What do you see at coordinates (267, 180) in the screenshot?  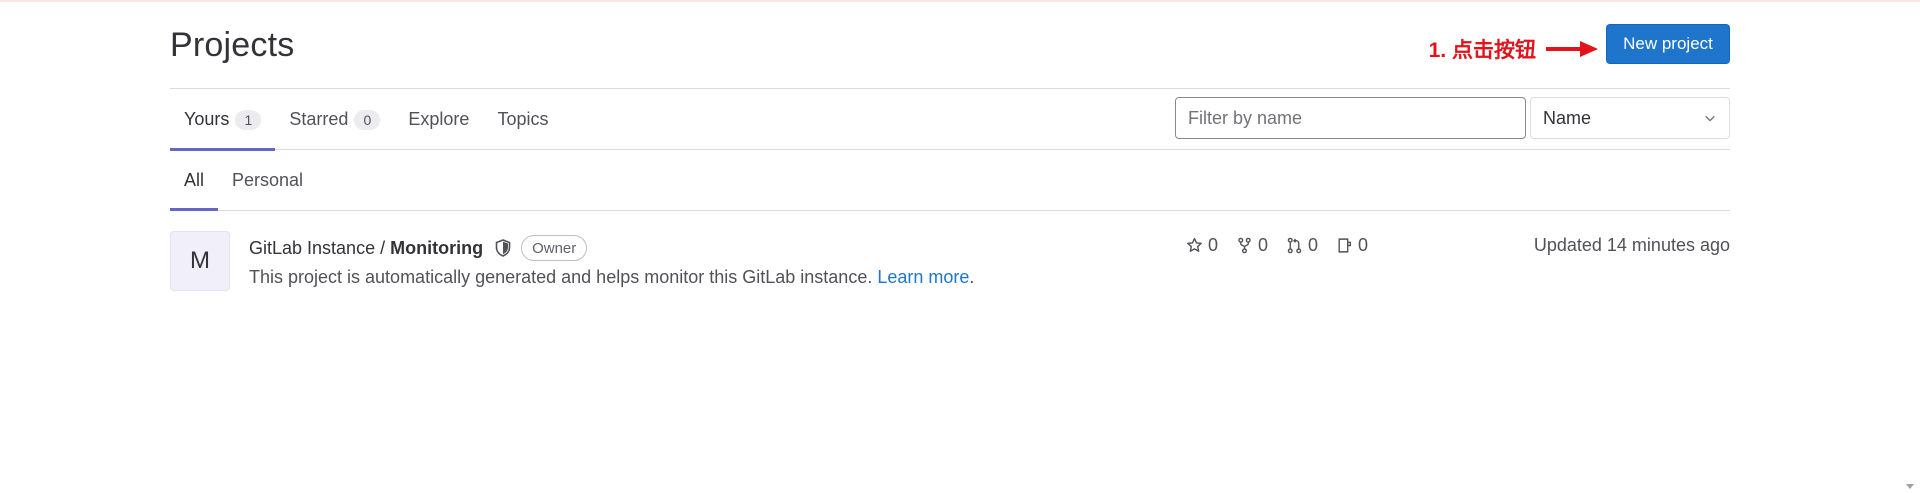 I see `subtab-personal: Personal` at bounding box center [267, 180].